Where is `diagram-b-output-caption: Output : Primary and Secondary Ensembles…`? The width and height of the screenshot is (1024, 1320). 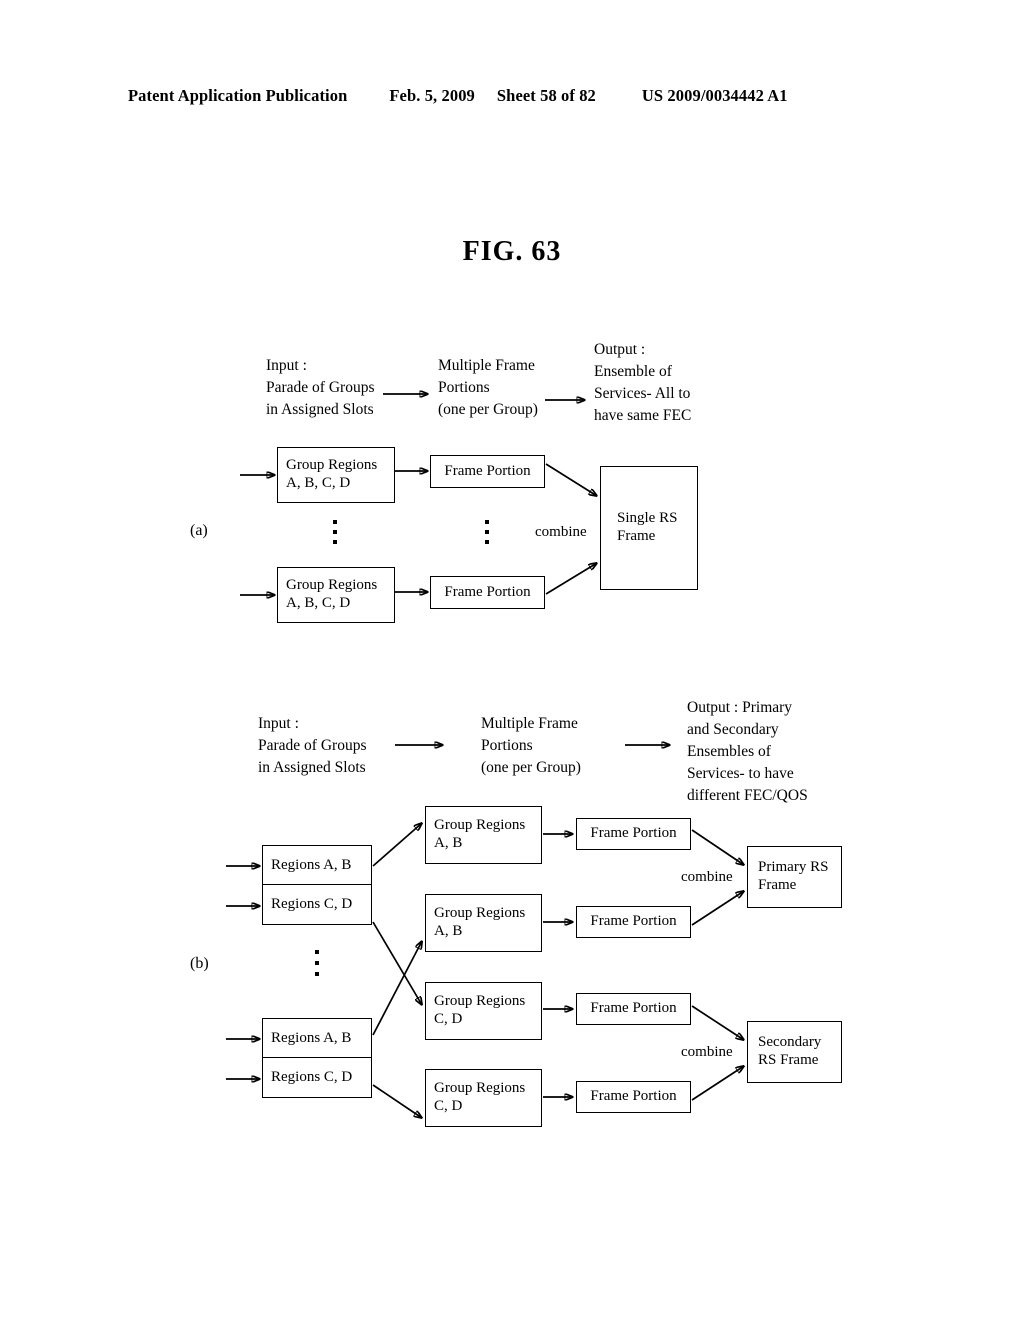 diagram-b-output-caption: Output : Primary and Secondary Ensembles… is located at coordinates (747, 752).